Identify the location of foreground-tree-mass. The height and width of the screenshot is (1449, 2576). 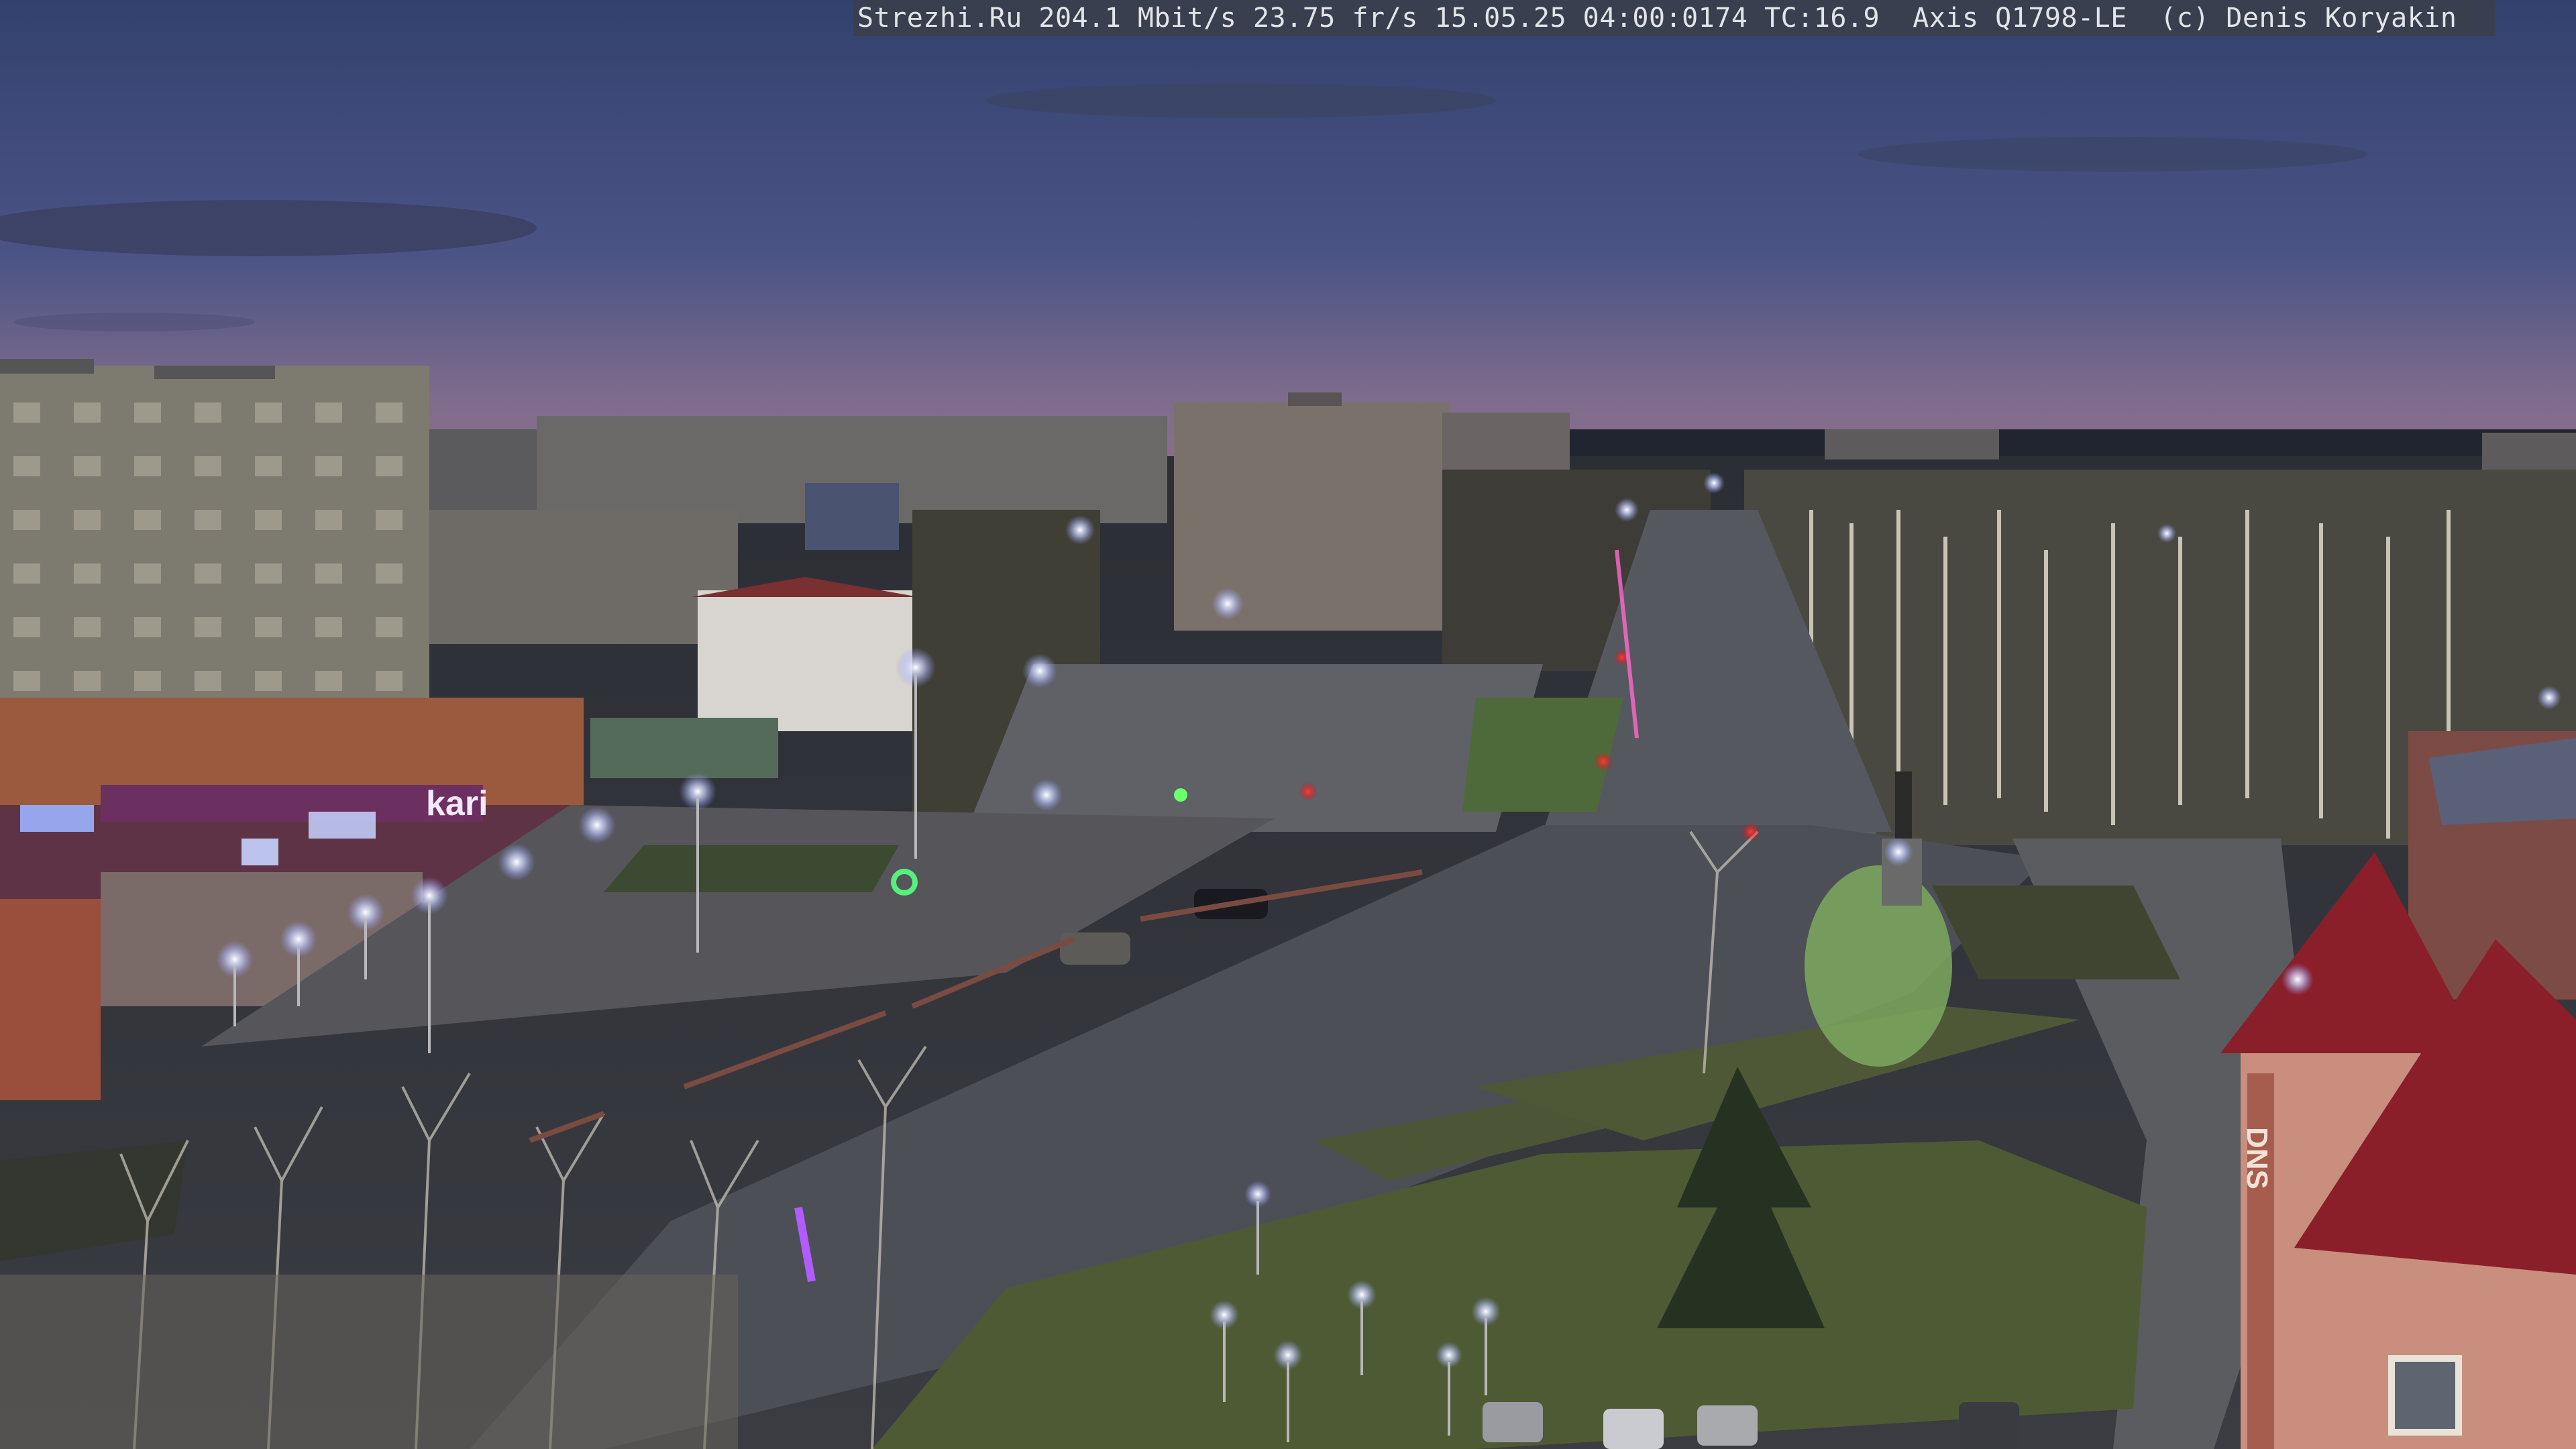
(369, 1362).